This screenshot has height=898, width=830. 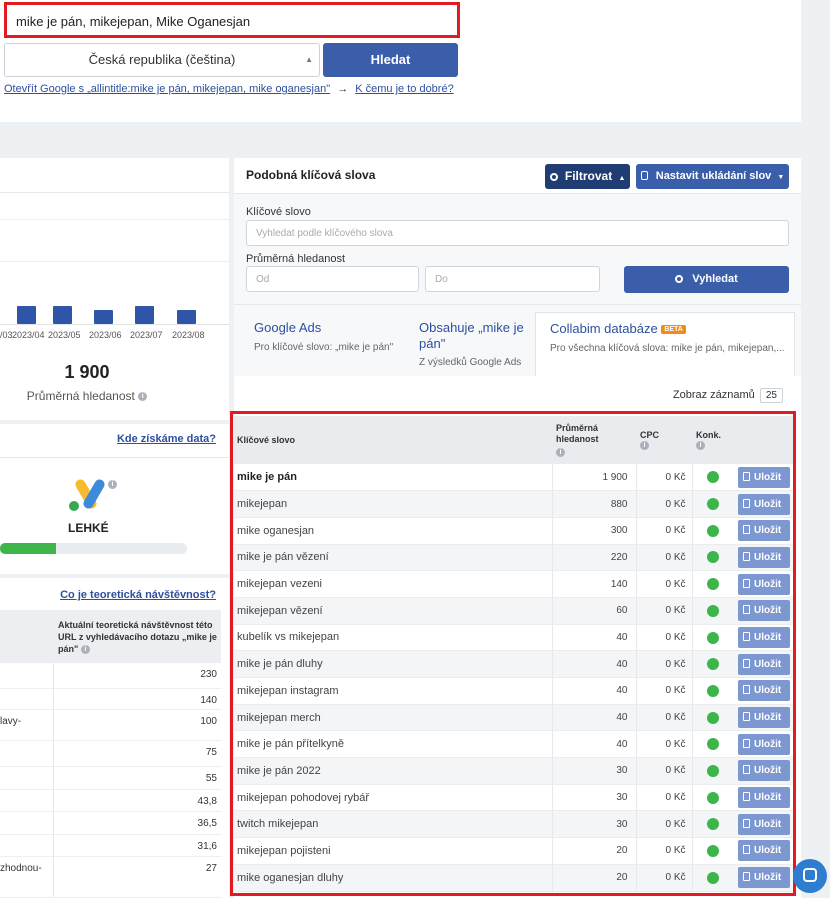 I want to click on where-data-link: Kde získáme data?, so click(x=166, y=439).